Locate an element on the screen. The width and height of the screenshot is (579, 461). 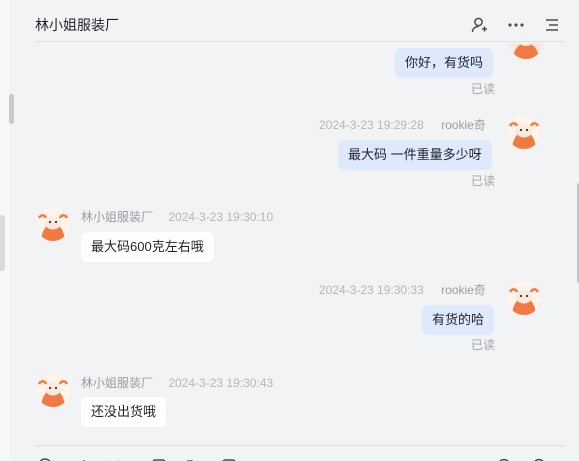
message-meta: 林小姐服装厂 2024-3-23 19:30:10 is located at coordinates (177, 216).